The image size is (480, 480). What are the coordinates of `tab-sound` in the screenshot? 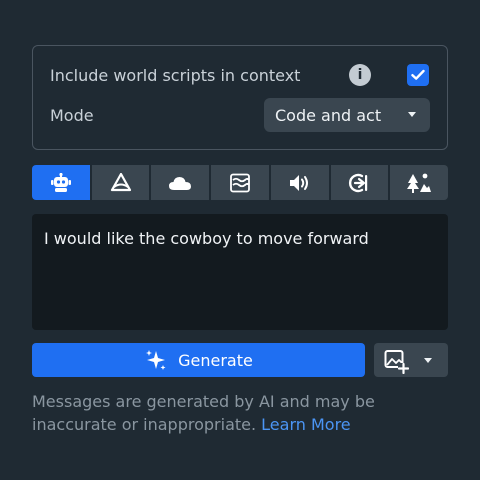 It's located at (299, 182).